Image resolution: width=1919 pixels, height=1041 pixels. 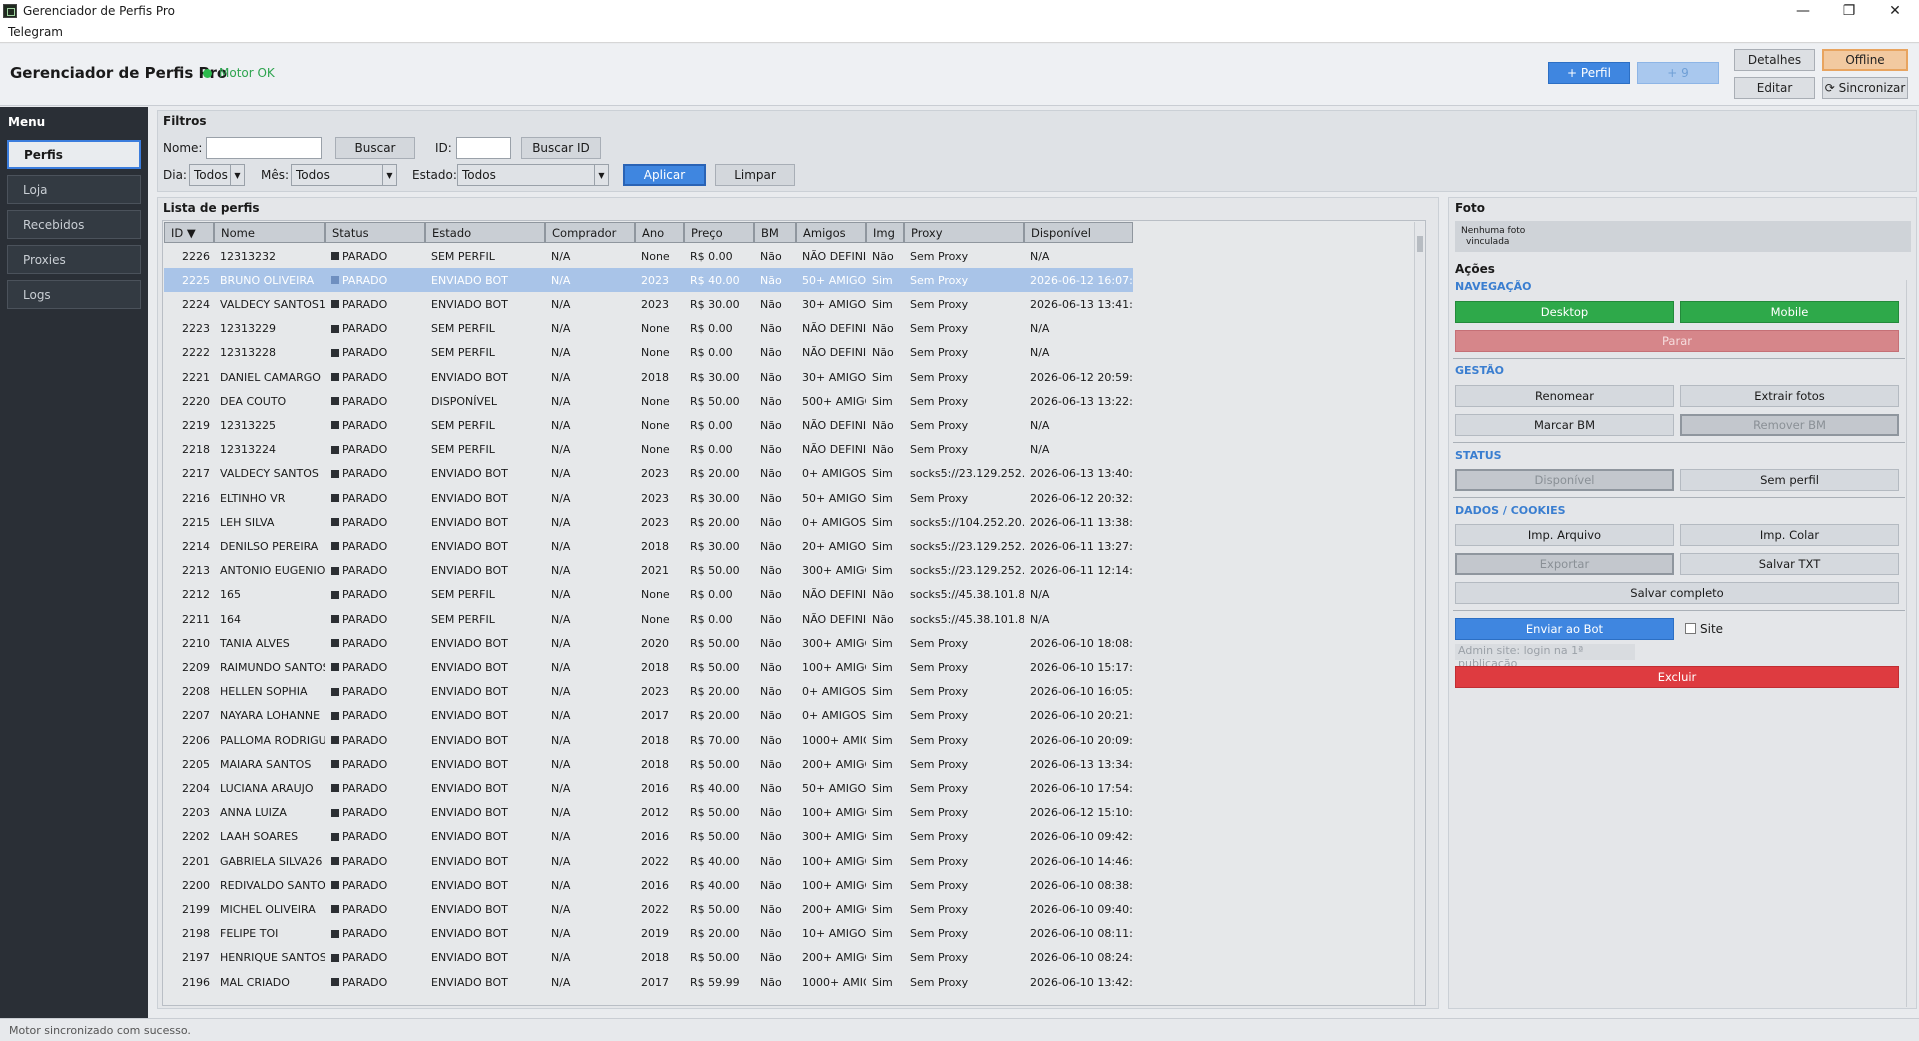 I want to click on add-perfil-button: + Perfil, so click(x=1589, y=73).